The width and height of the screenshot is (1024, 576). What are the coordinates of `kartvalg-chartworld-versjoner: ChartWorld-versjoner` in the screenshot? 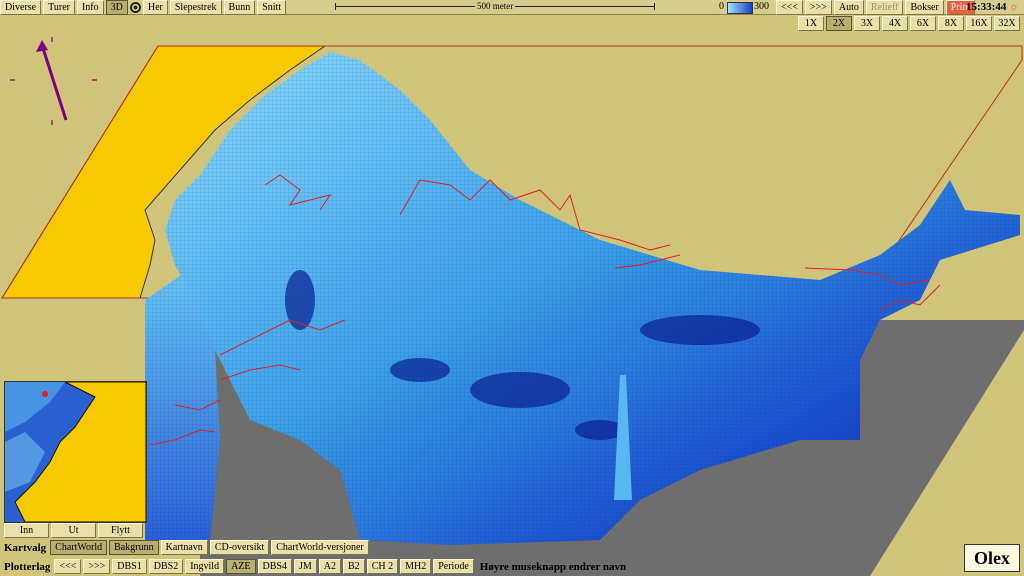 It's located at (320, 547).